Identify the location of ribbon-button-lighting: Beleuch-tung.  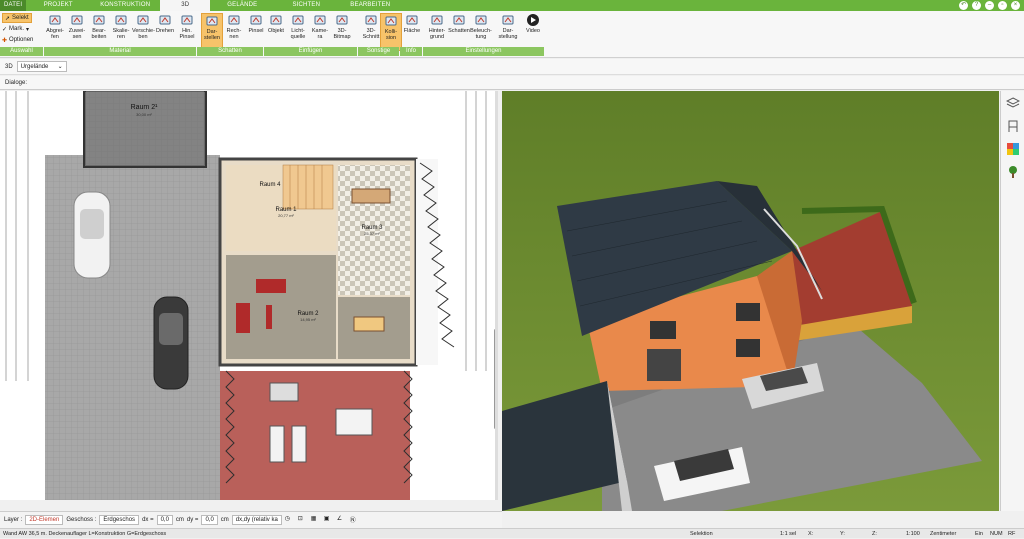
(481, 32).